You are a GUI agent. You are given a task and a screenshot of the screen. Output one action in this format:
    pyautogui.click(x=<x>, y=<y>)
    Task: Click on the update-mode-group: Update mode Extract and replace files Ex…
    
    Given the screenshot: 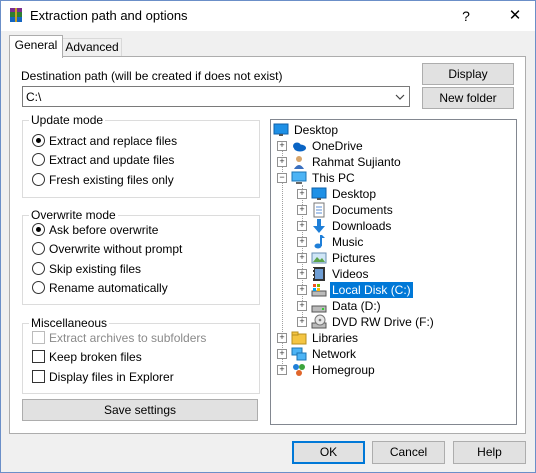 What is the action you would take?
    pyautogui.click(x=141, y=155)
    